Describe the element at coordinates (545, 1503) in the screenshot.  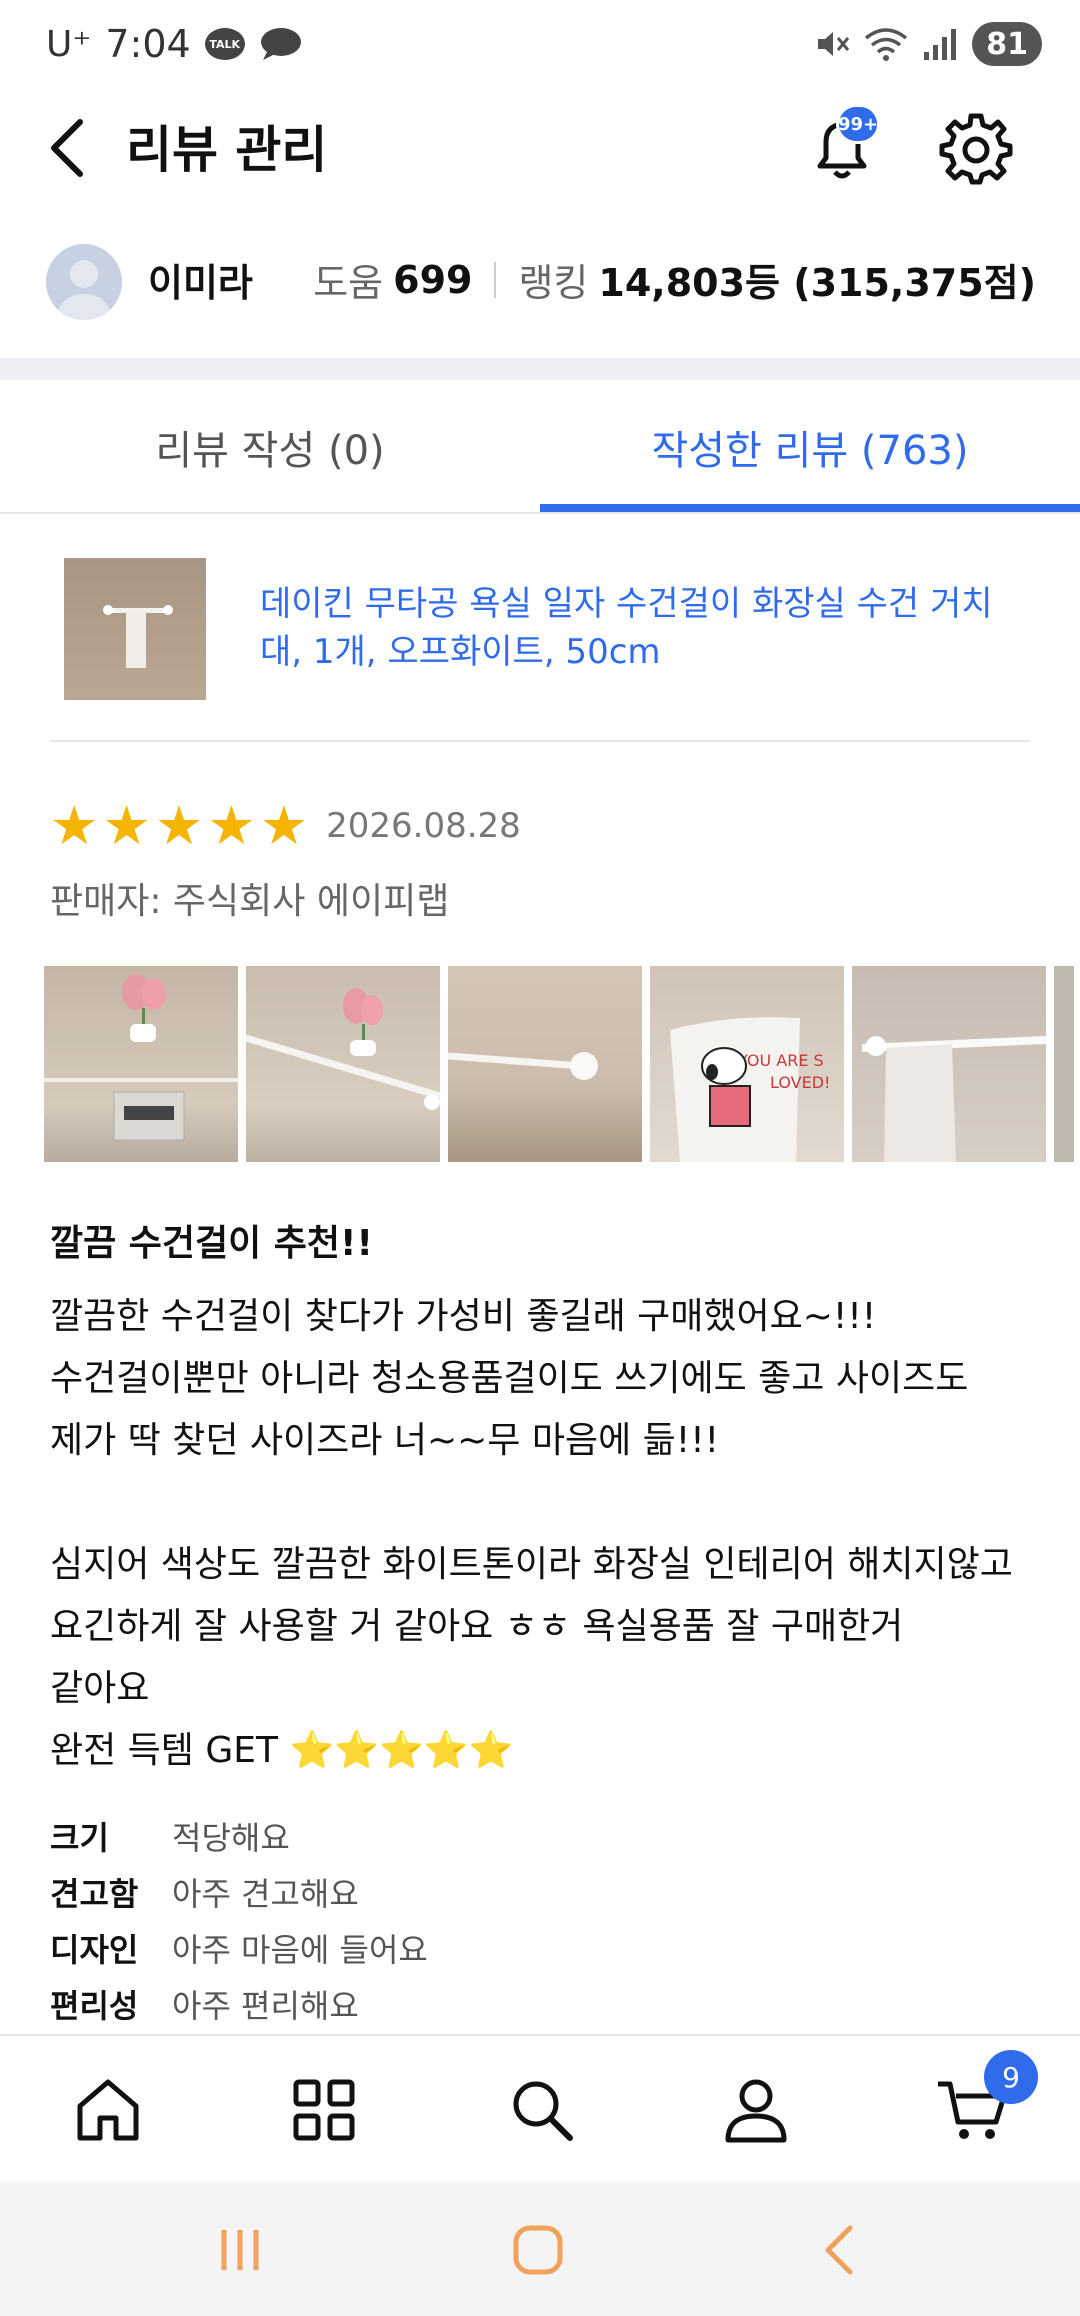
I see `review-body-line` at that location.